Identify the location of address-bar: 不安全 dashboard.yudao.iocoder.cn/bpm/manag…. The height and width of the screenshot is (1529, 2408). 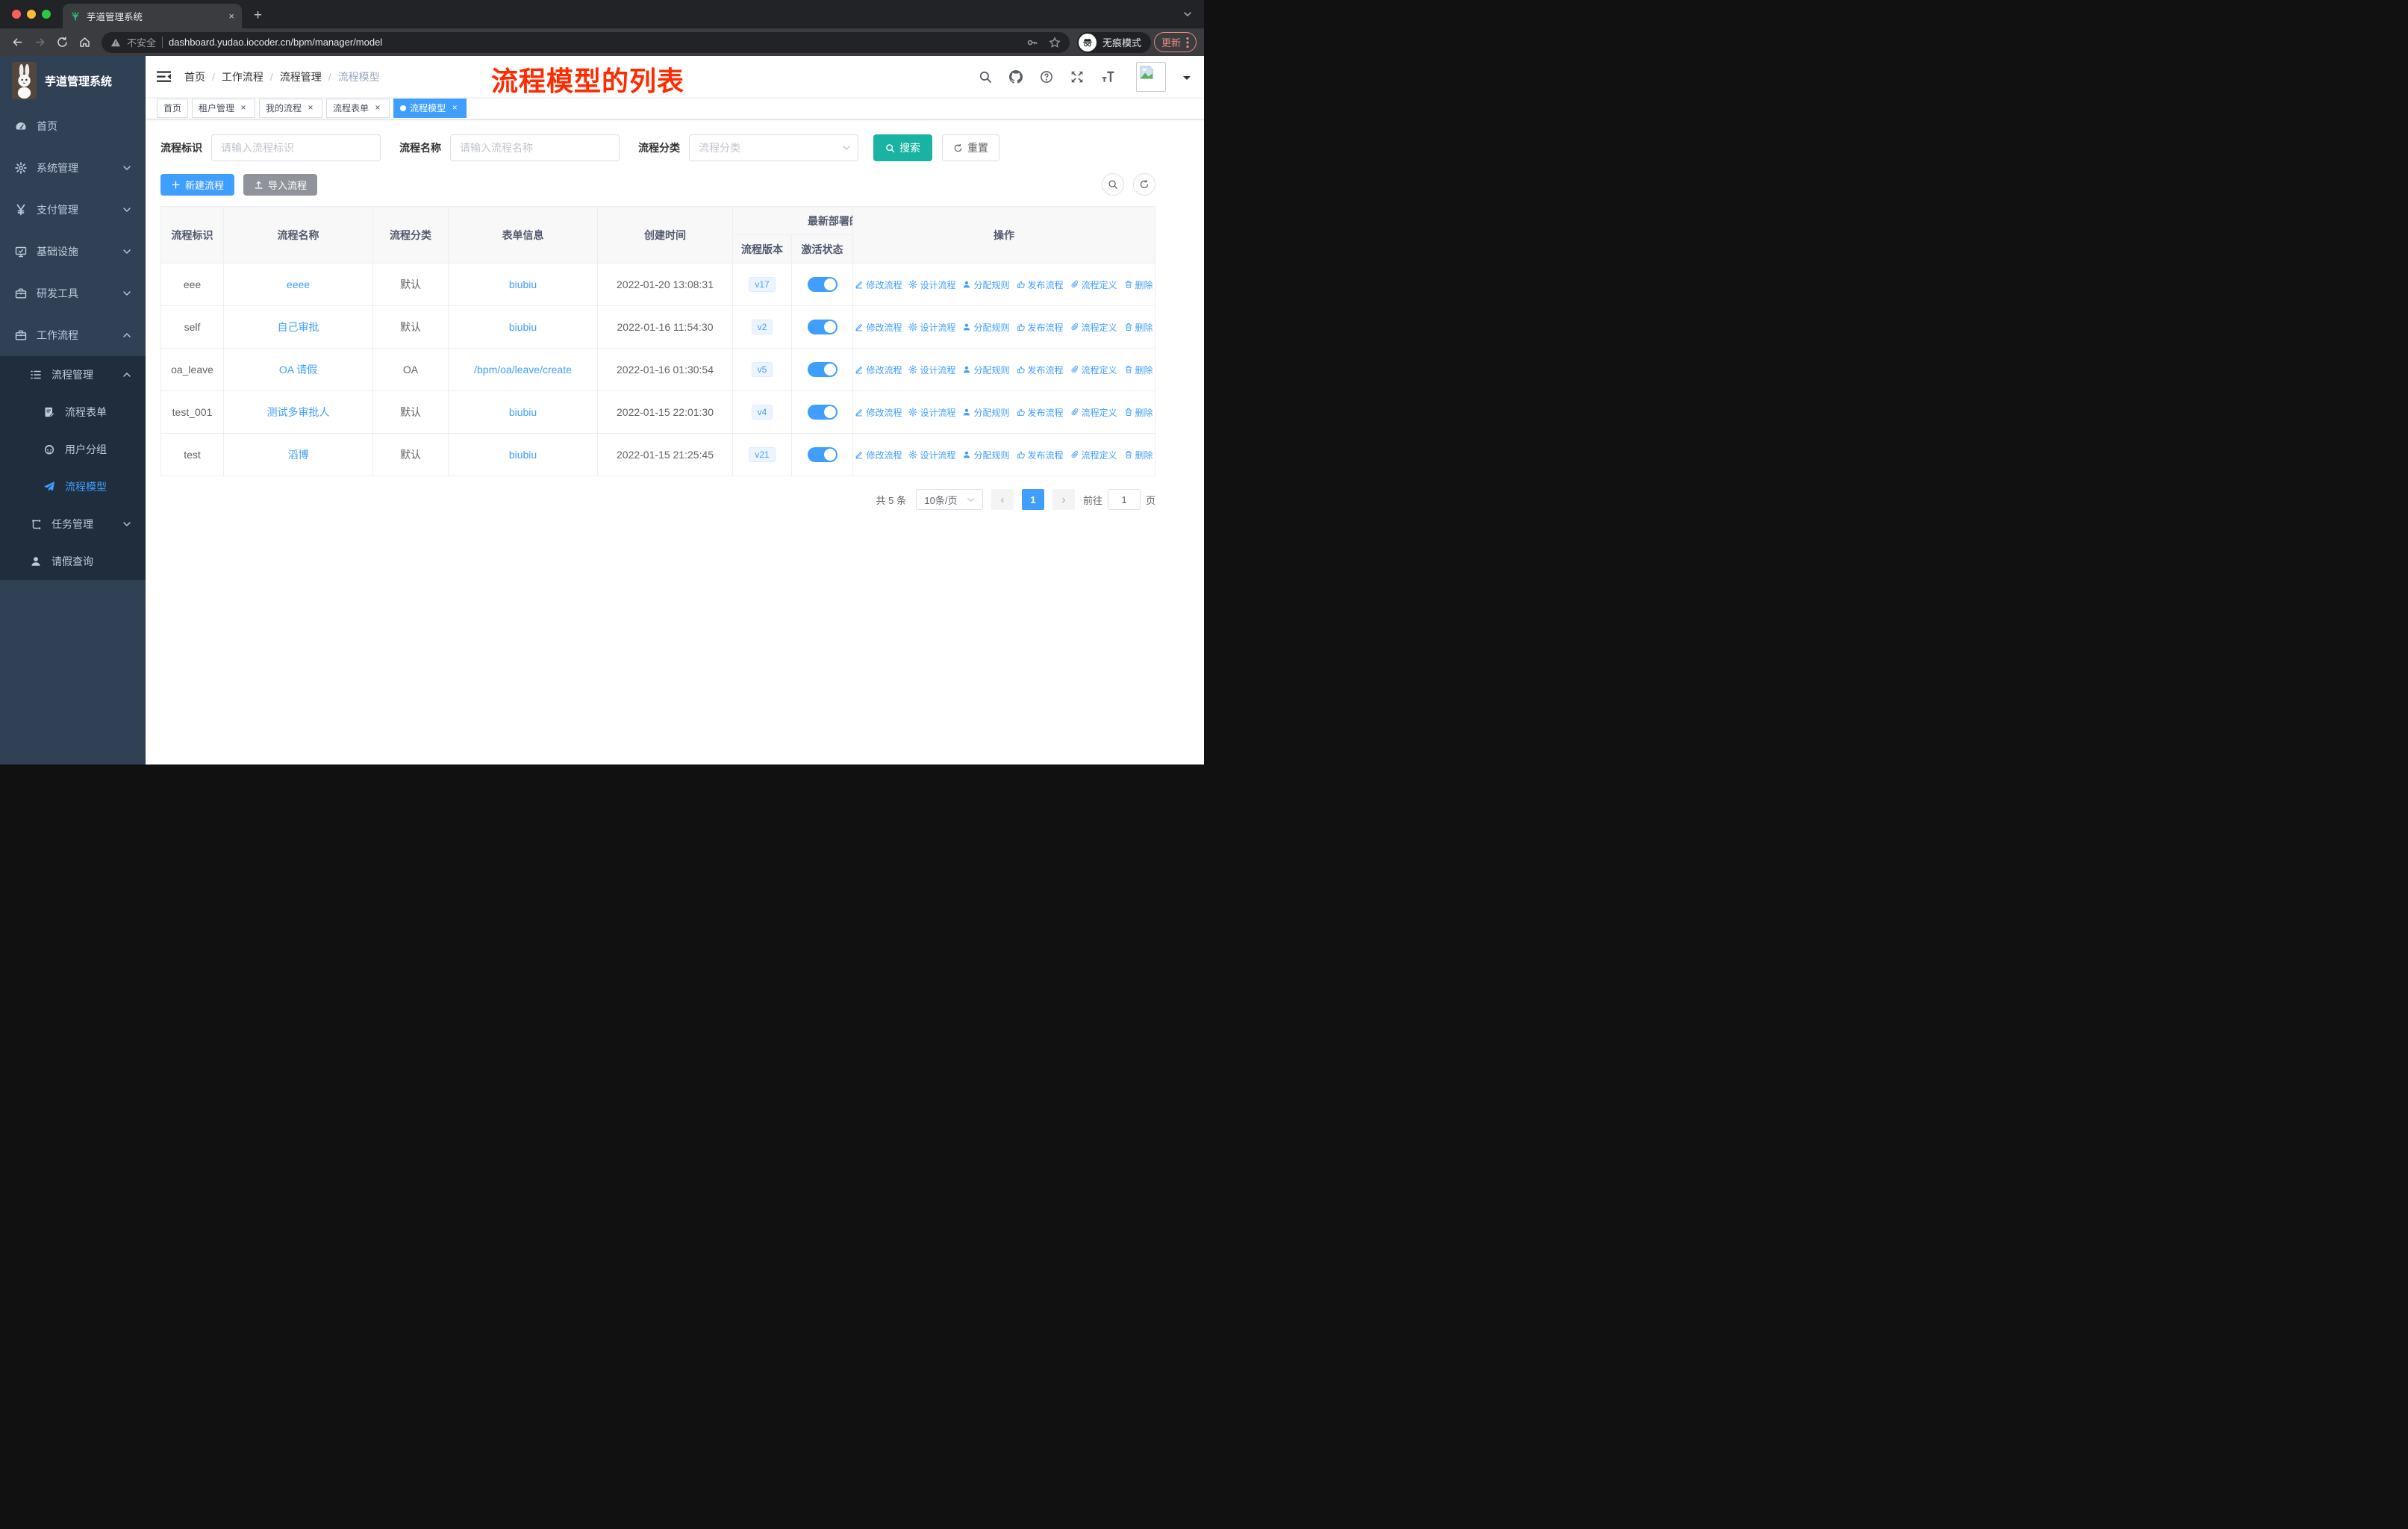
(586, 42).